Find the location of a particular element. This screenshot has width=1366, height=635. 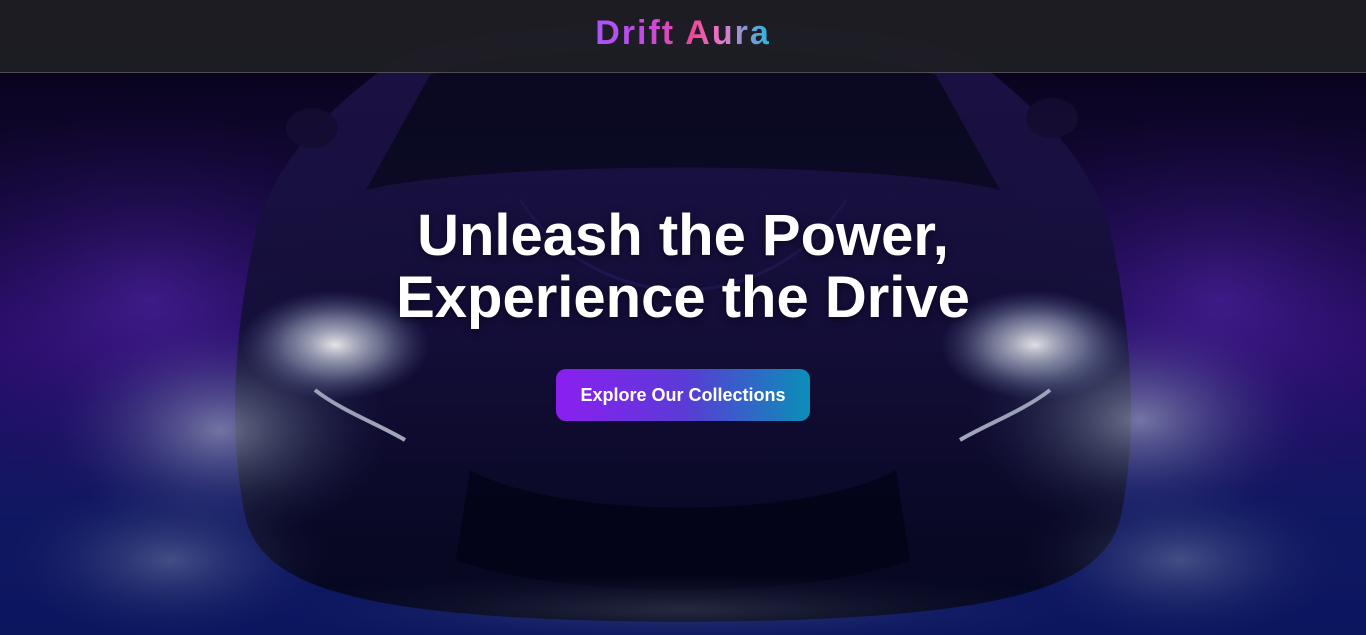

headline-line-1: Unleash the Power, is located at coordinates (683, 235).